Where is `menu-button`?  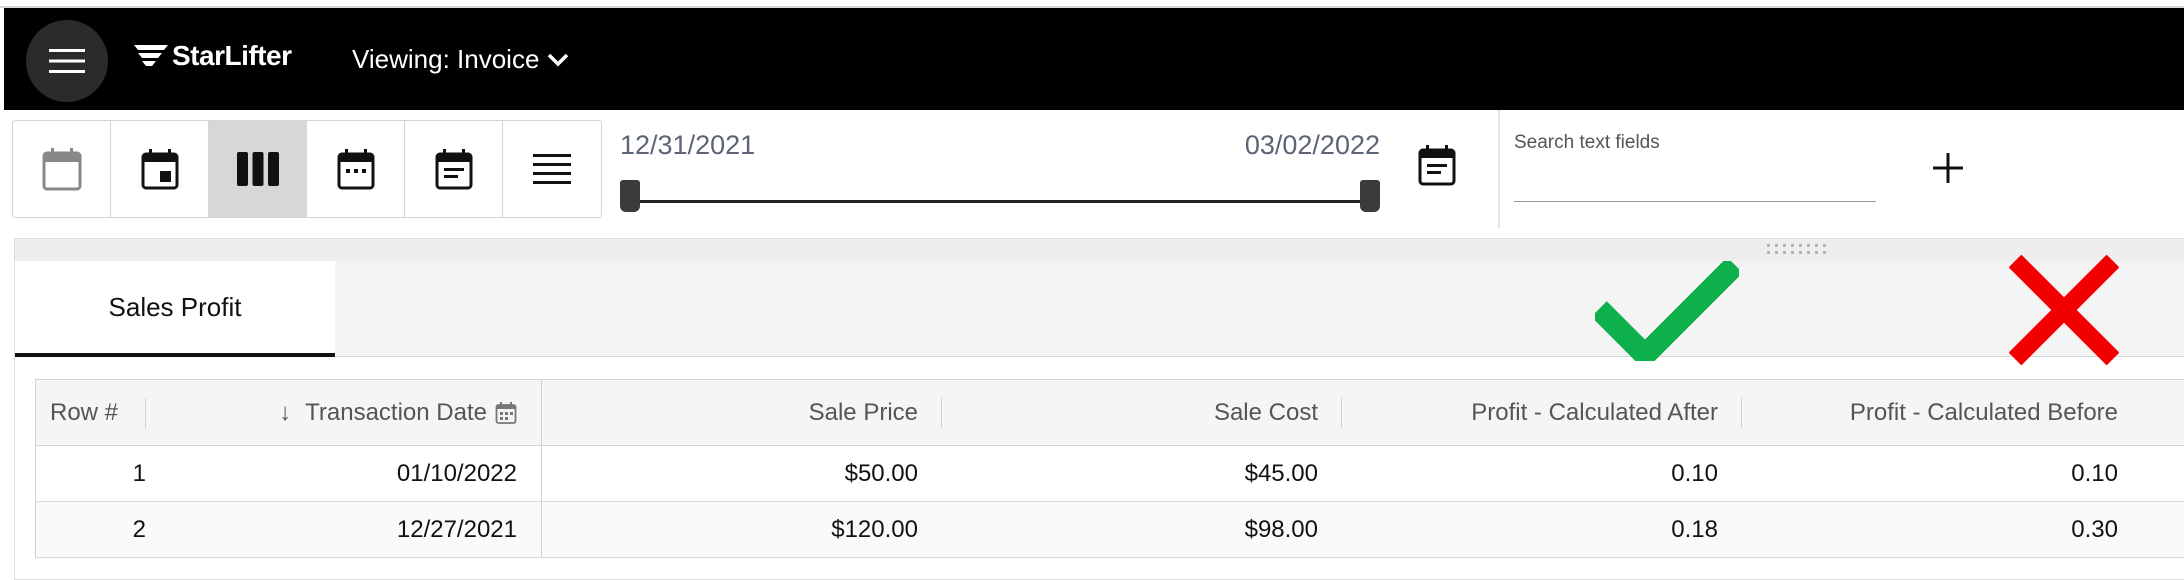 menu-button is located at coordinates (67, 61).